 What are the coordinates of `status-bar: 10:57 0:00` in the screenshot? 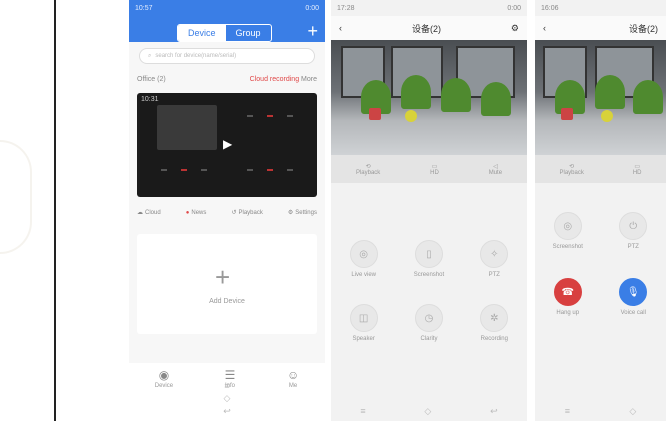 It's located at (227, 8).